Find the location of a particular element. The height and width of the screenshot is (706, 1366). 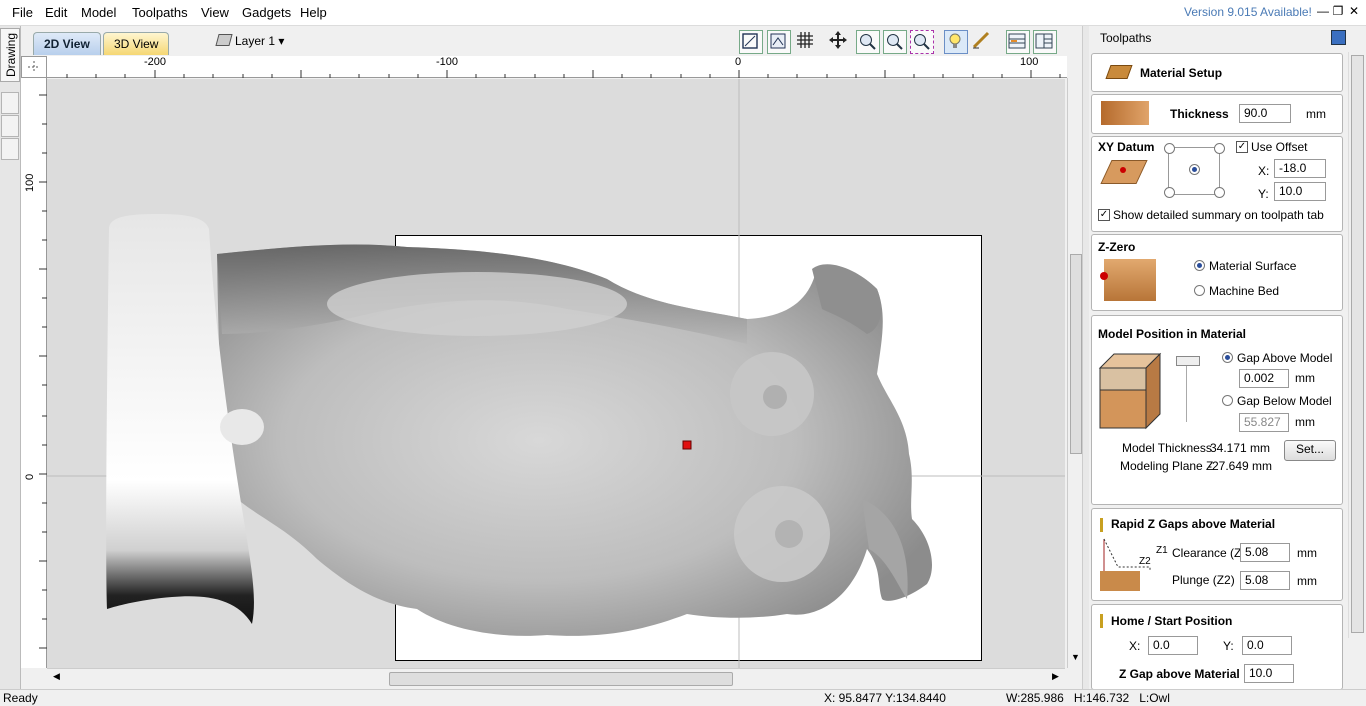

material-surface-label: Material Surface is located at coordinates (1253, 266).